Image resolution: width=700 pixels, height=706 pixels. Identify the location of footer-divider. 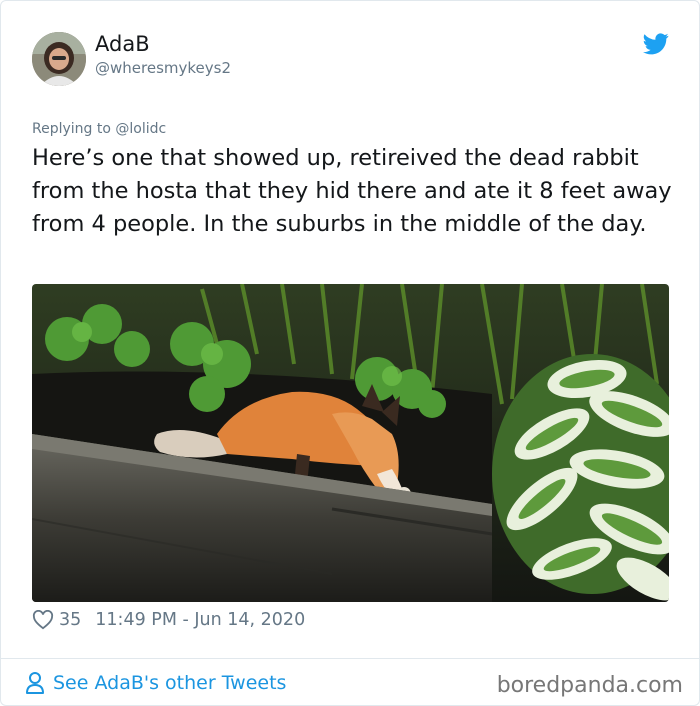
(350, 658).